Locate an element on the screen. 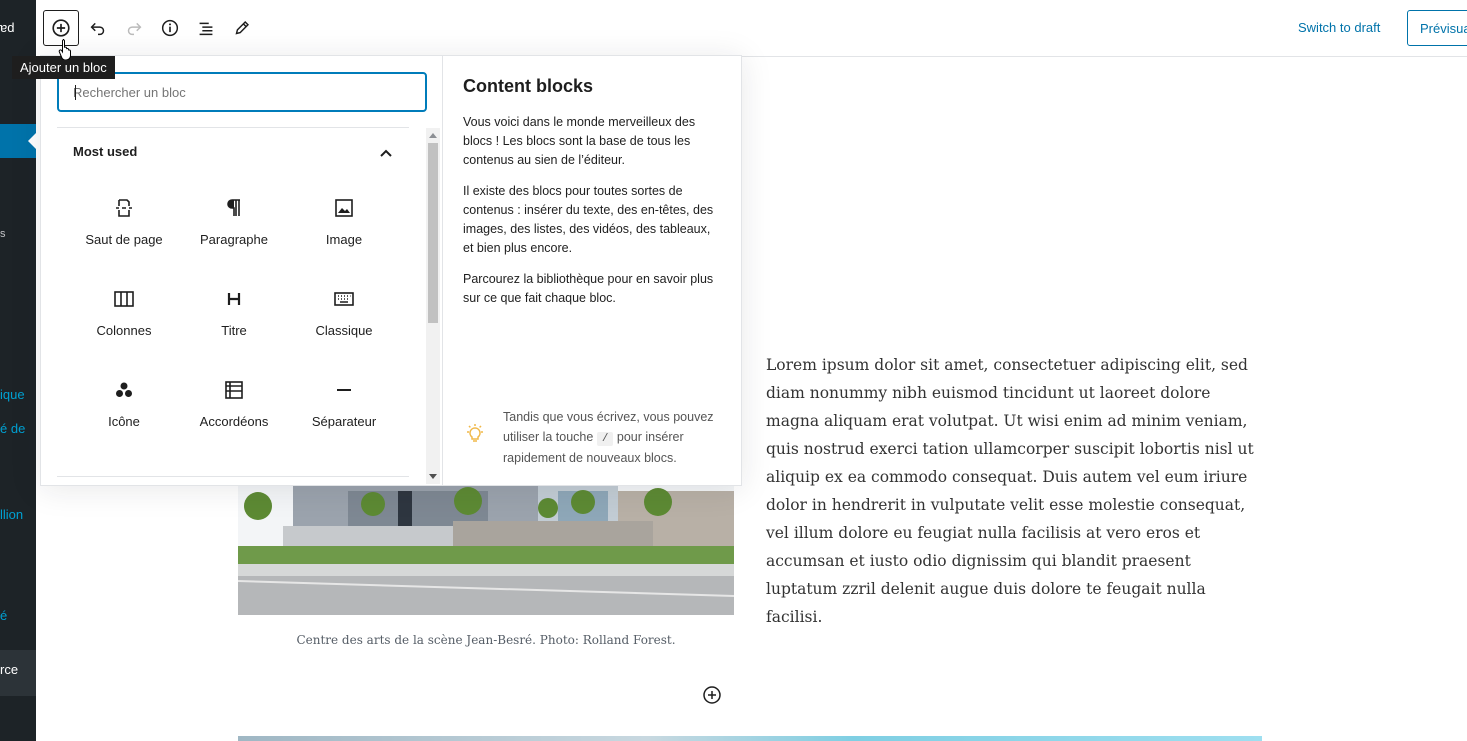 This screenshot has width=1467, height=741. info-button is located at coordinates (170, 28).